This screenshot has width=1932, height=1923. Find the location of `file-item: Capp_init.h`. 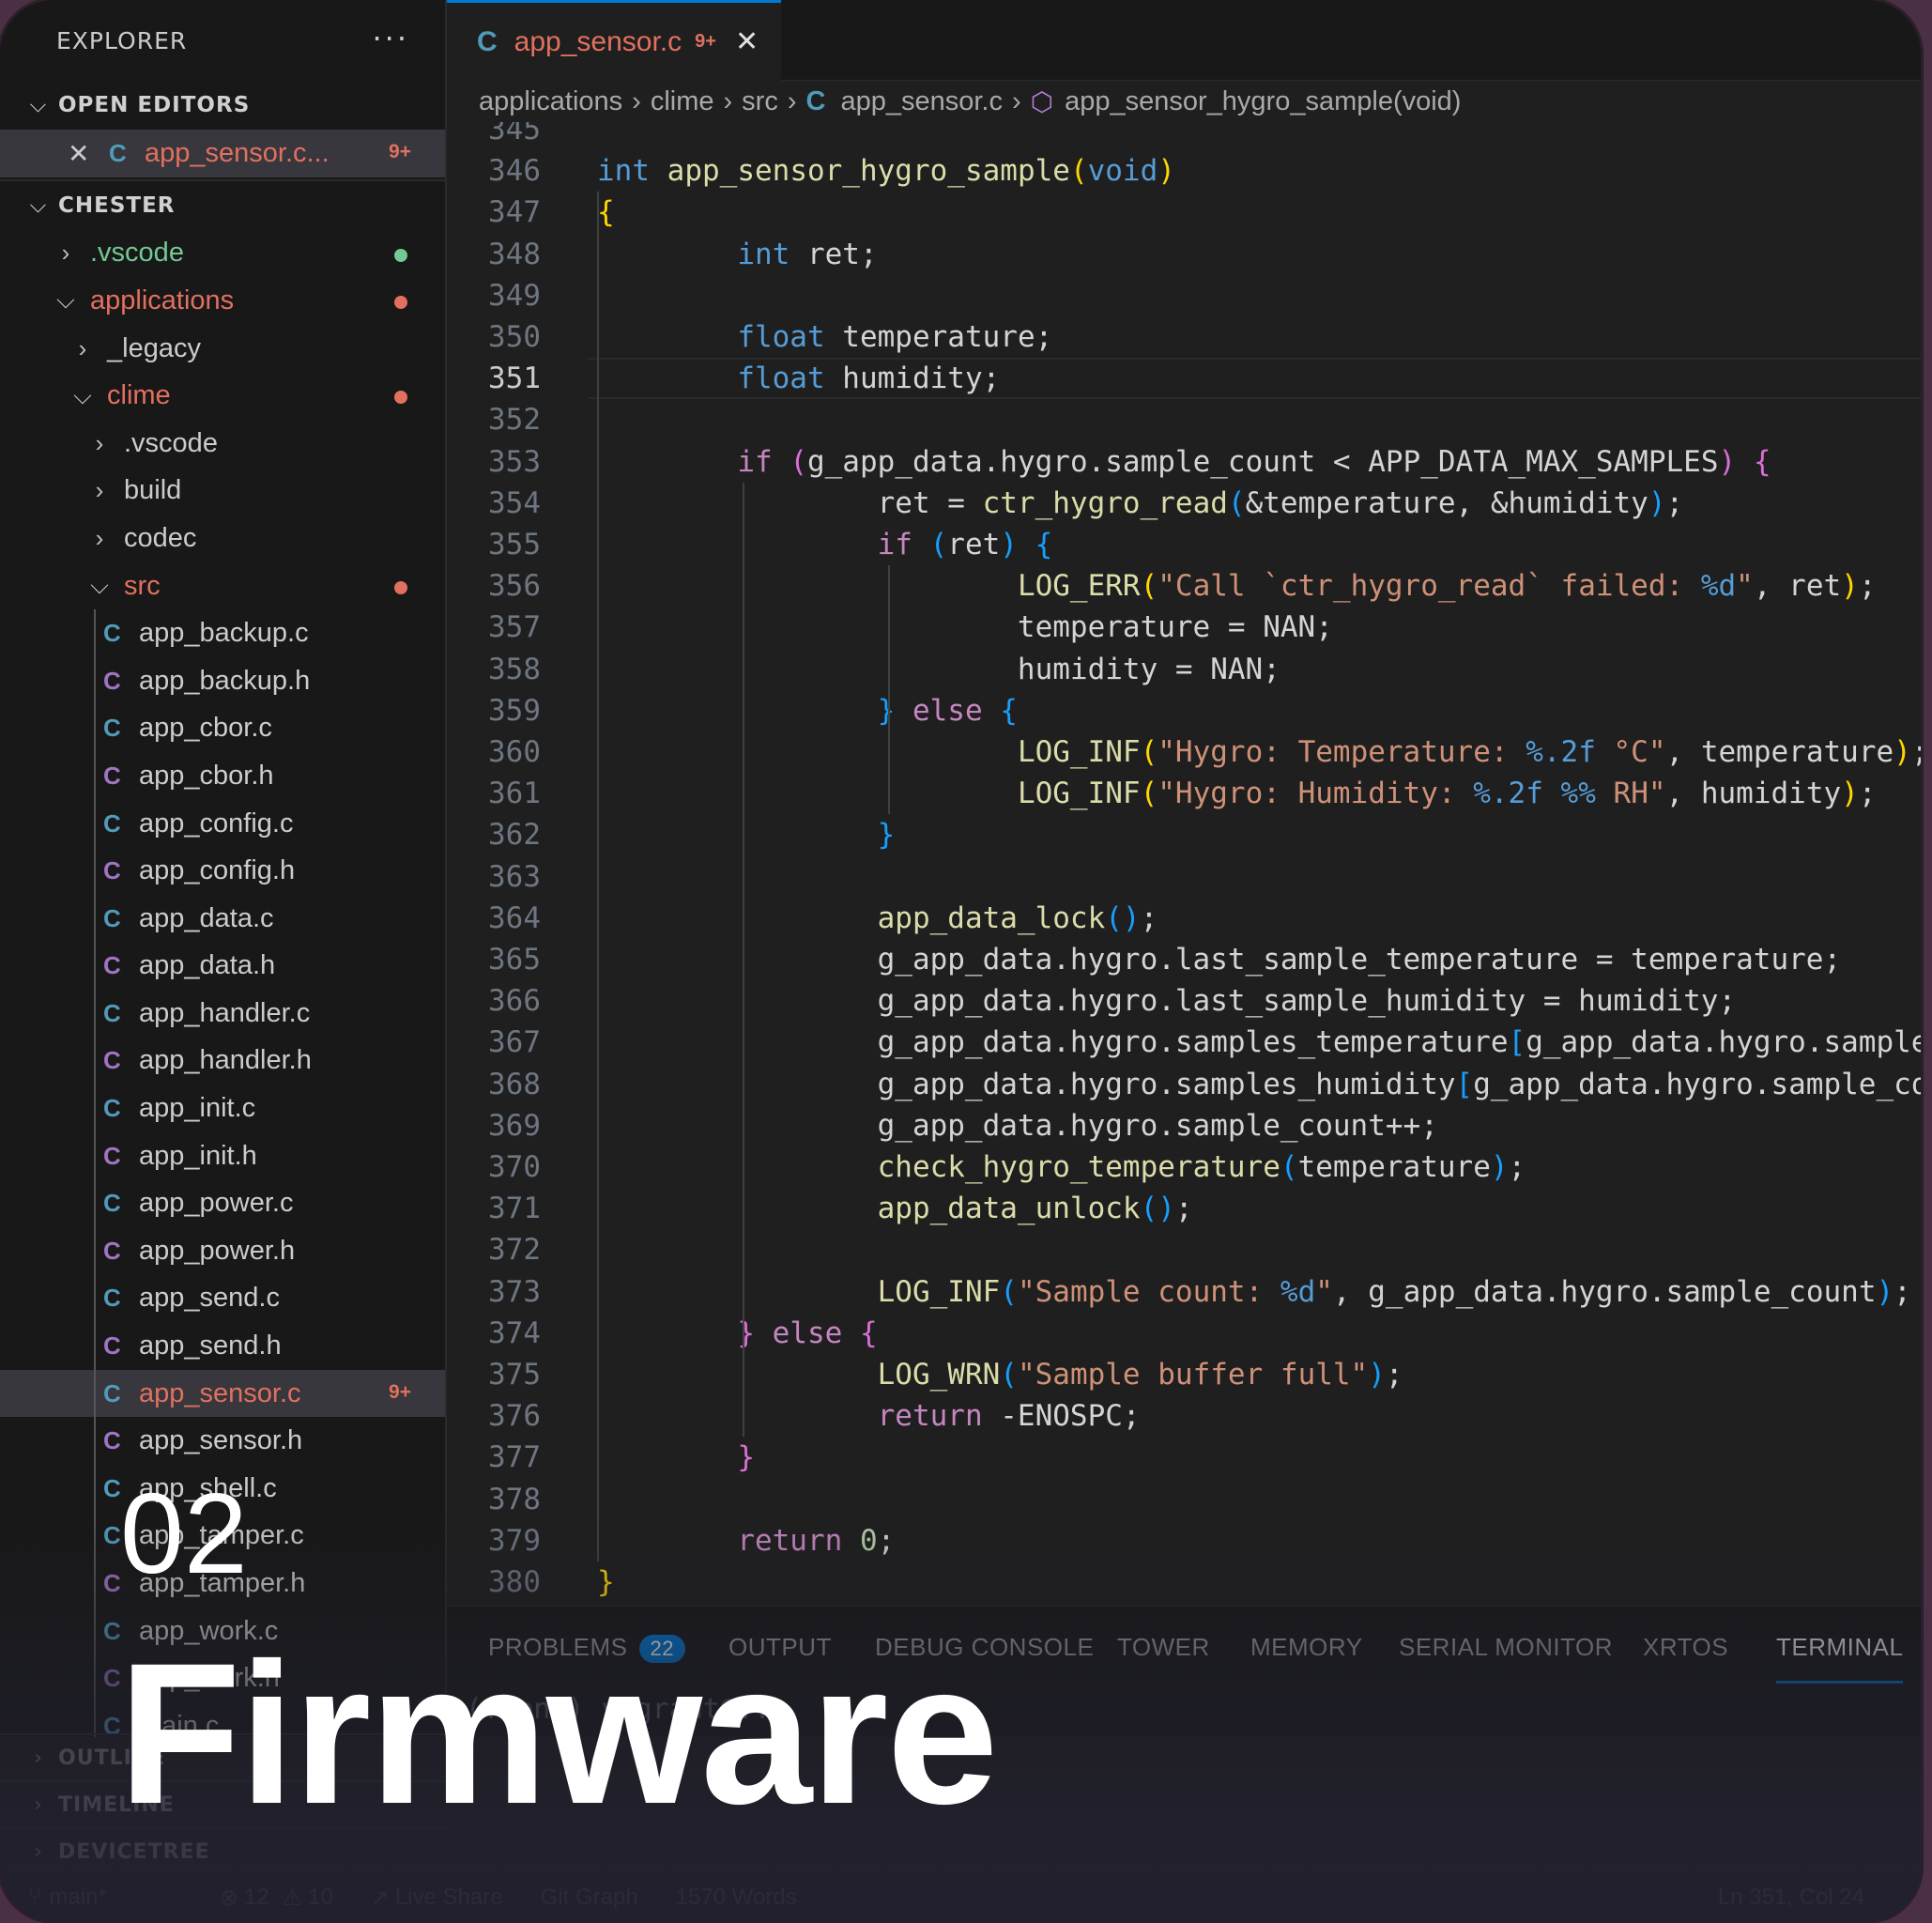

file-item: Capp_init.h is located at coordinates (223, 1156).